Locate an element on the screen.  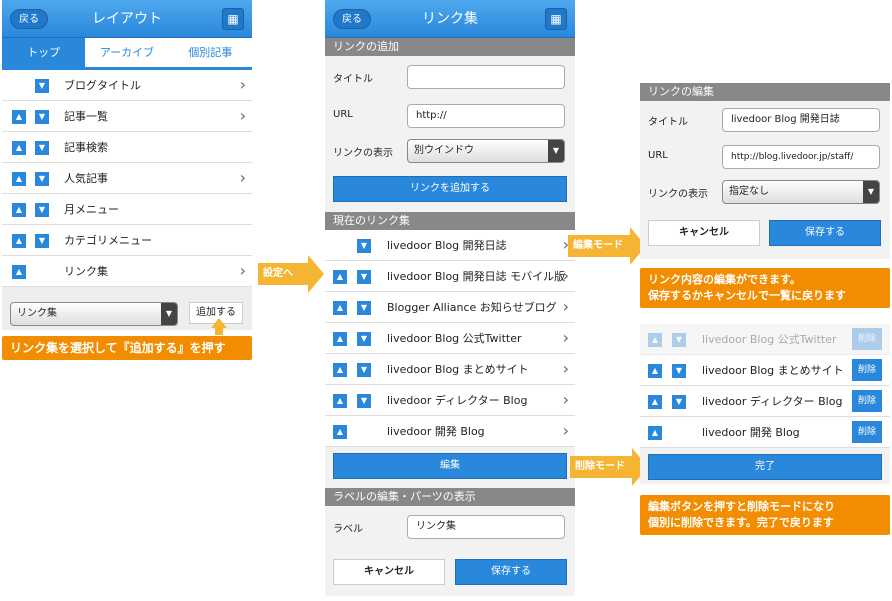
pointer-arrow-stem is located at coordinates (219, 331).